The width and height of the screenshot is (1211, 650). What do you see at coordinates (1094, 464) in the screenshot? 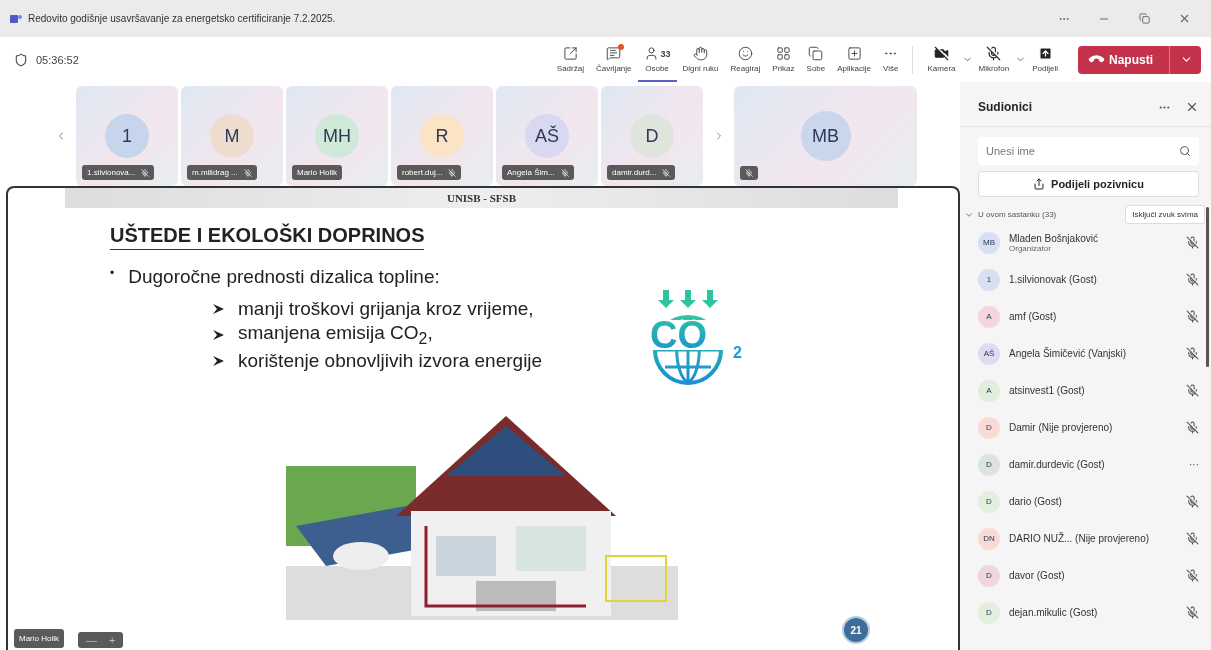
I see `participant-name: damir.durdevic (Gost)` at bounding box center [1094, 464].